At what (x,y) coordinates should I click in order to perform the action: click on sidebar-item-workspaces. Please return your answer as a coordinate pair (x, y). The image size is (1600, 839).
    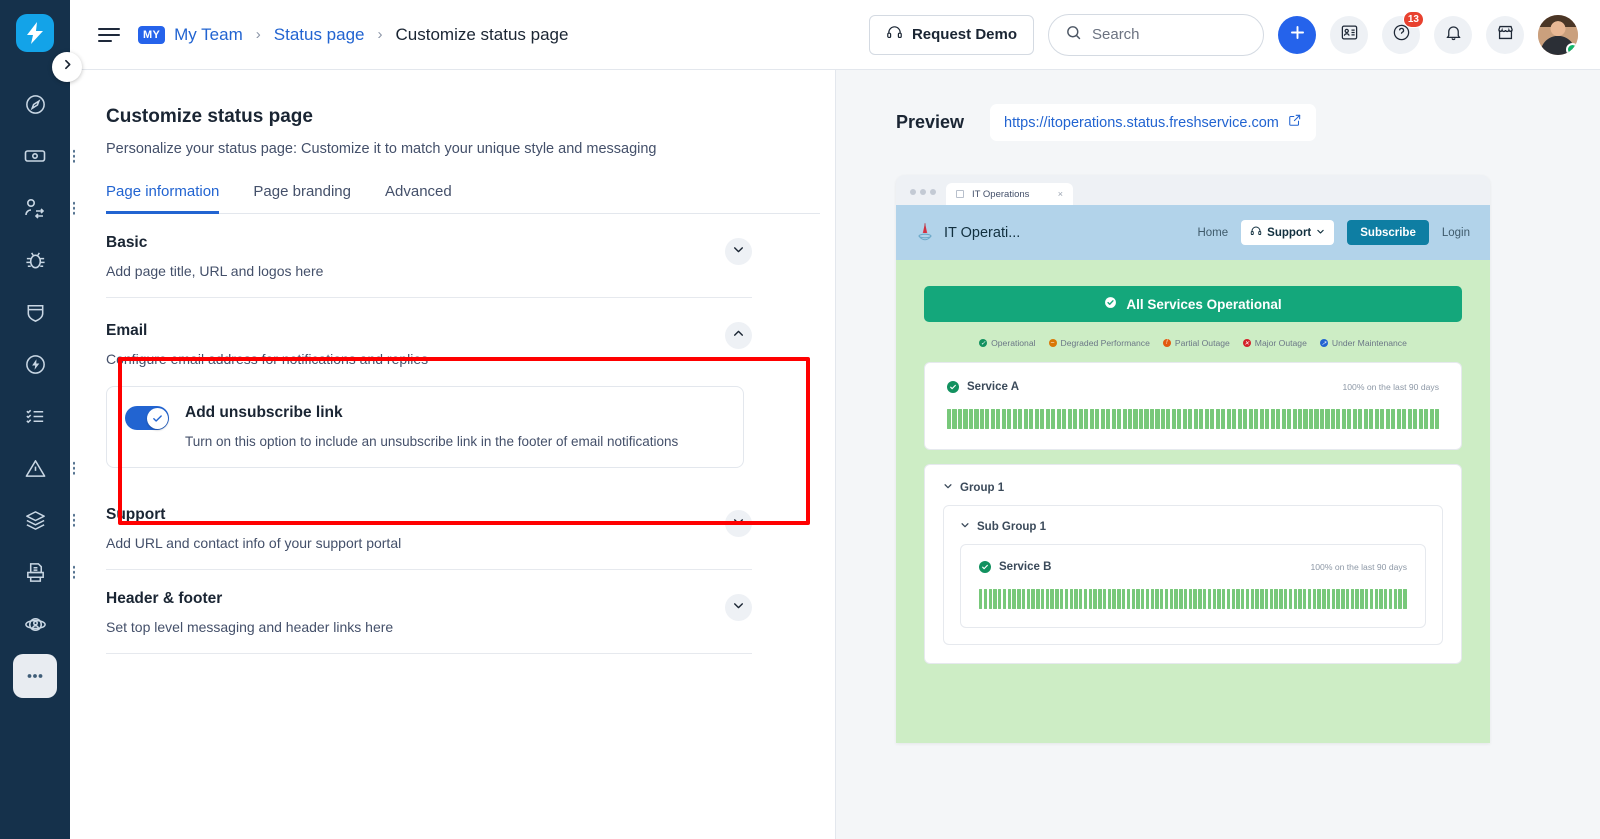
    Looking at the image, I should click on (35, 624).